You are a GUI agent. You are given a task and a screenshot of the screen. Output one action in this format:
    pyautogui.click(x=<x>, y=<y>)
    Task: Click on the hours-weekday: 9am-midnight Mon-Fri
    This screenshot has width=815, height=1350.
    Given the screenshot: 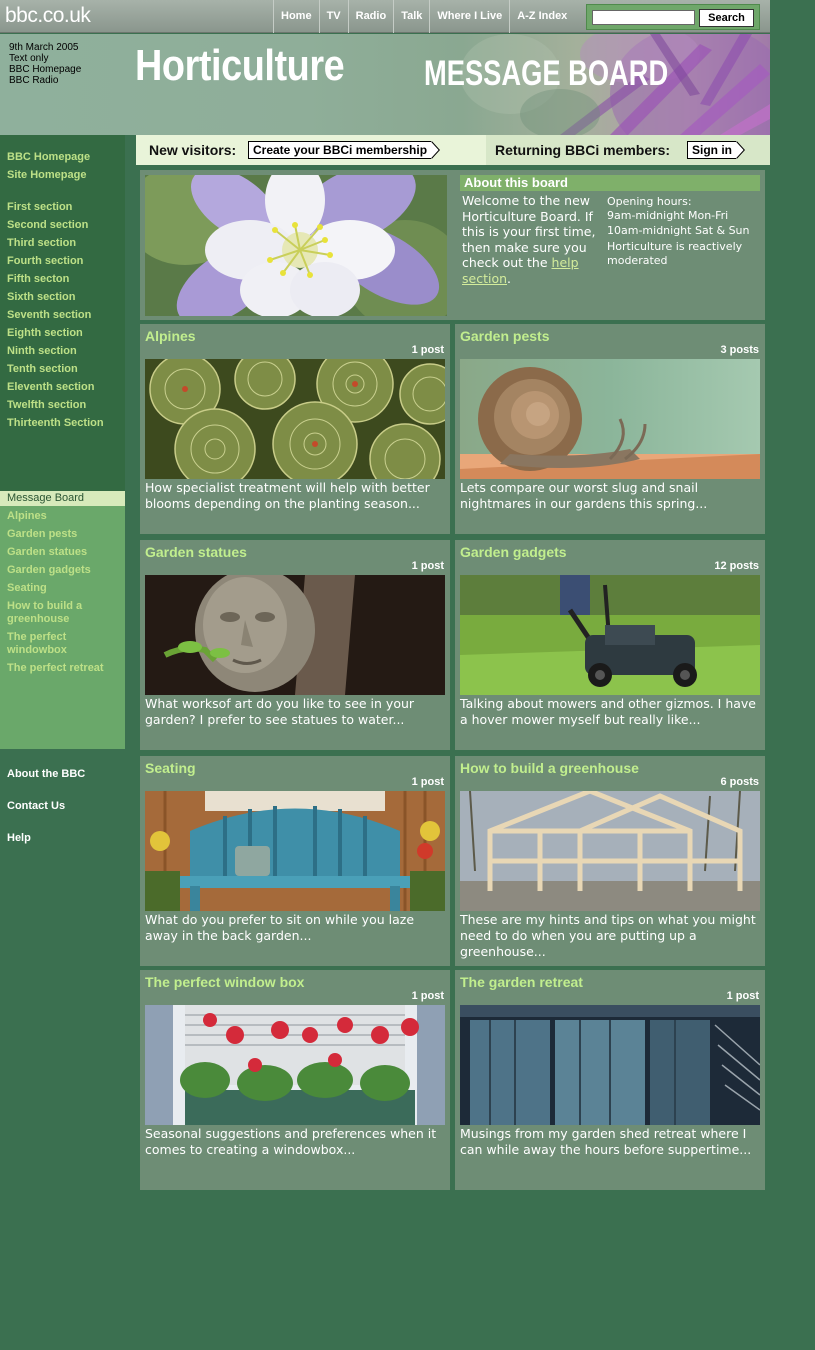 What is the action you would take?
    pyautogui.click(x=668, y=215)
    